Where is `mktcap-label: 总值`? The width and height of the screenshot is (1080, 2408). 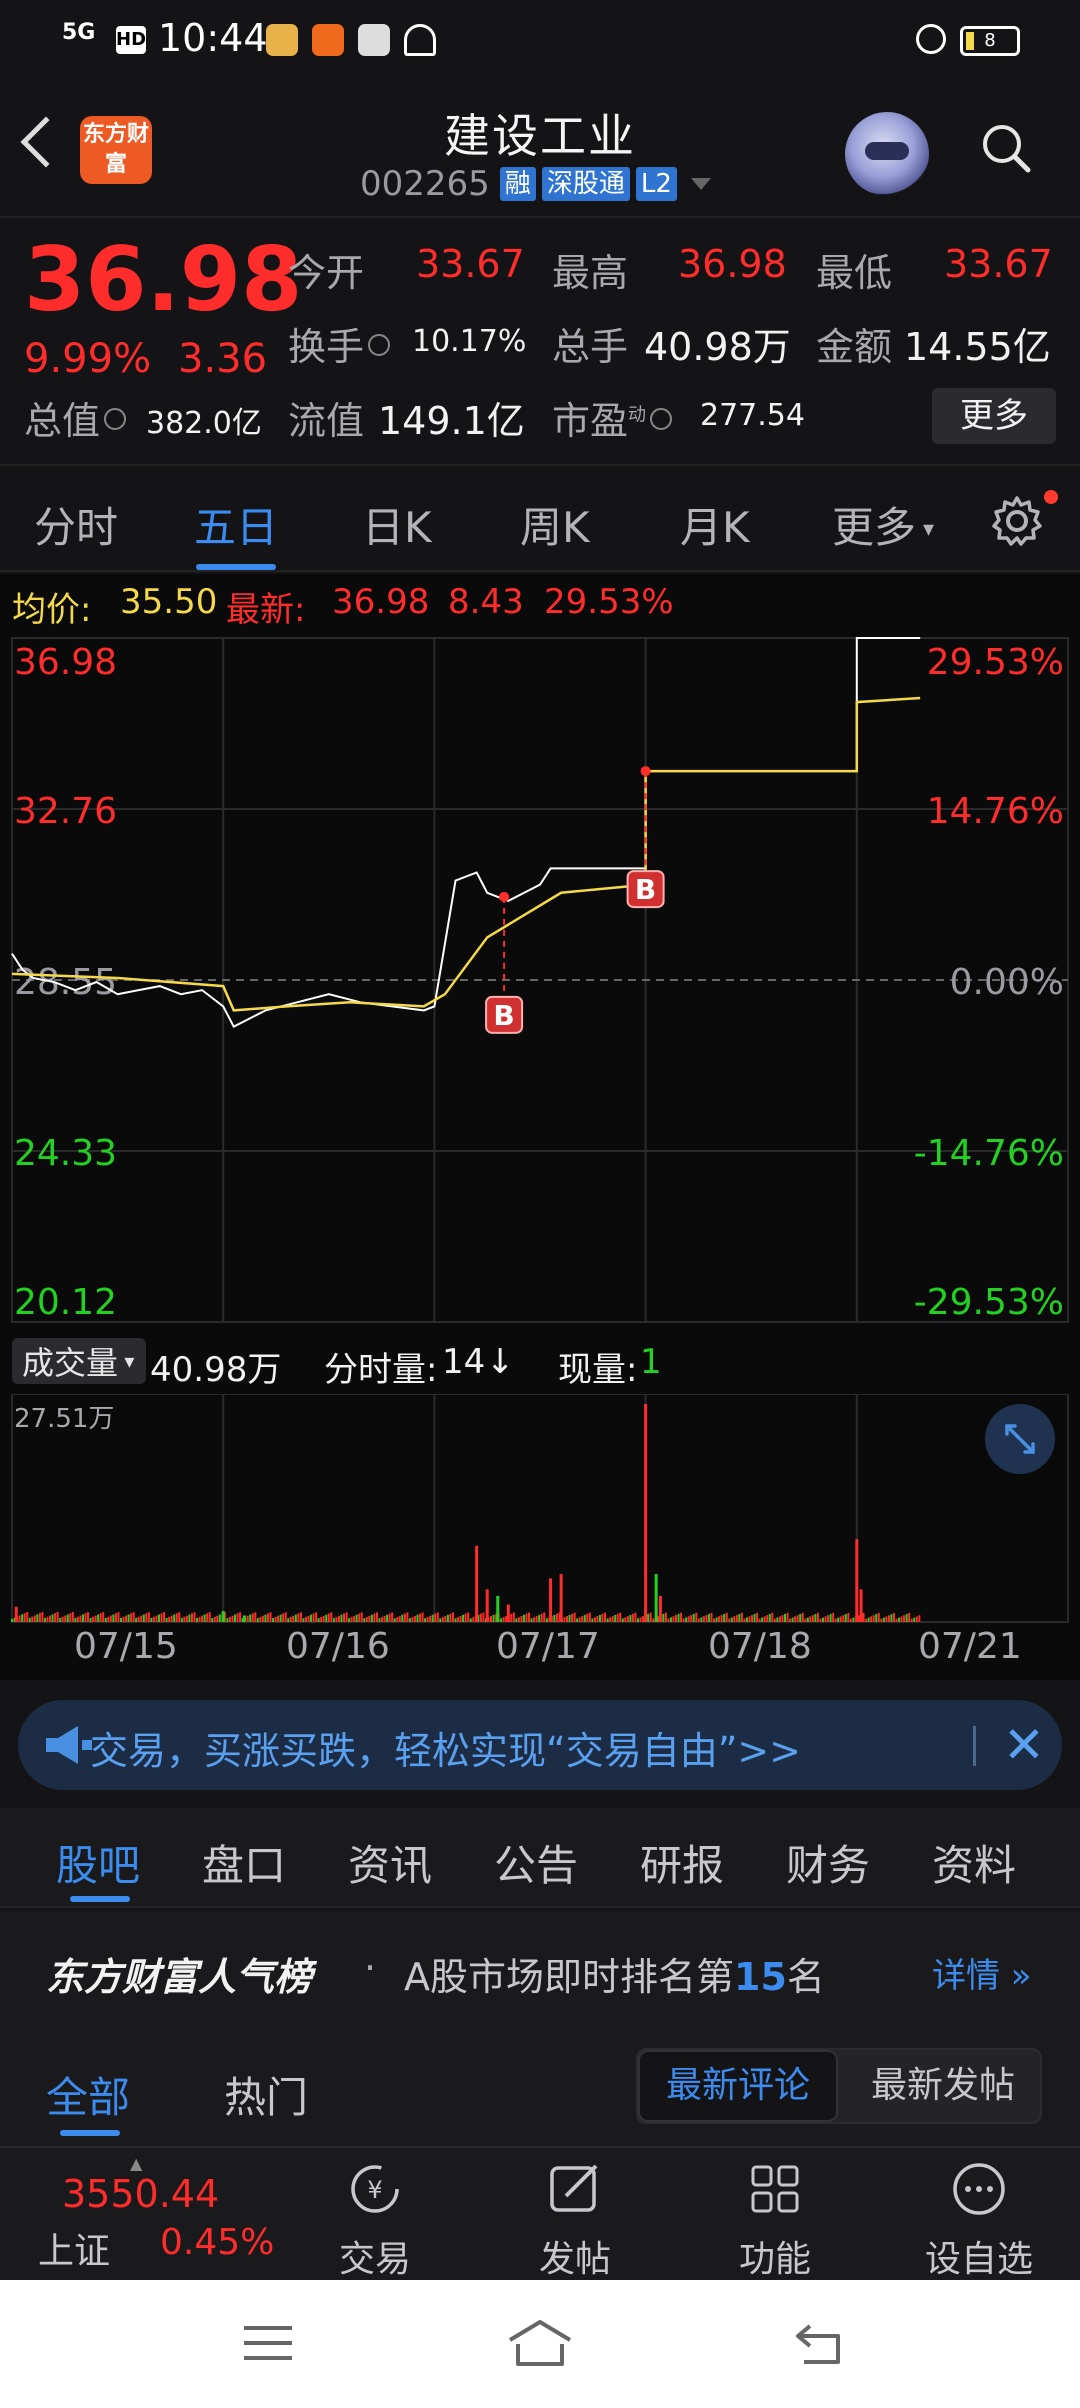
mktcap-label: 总值 is located at coordinates (77, 417).